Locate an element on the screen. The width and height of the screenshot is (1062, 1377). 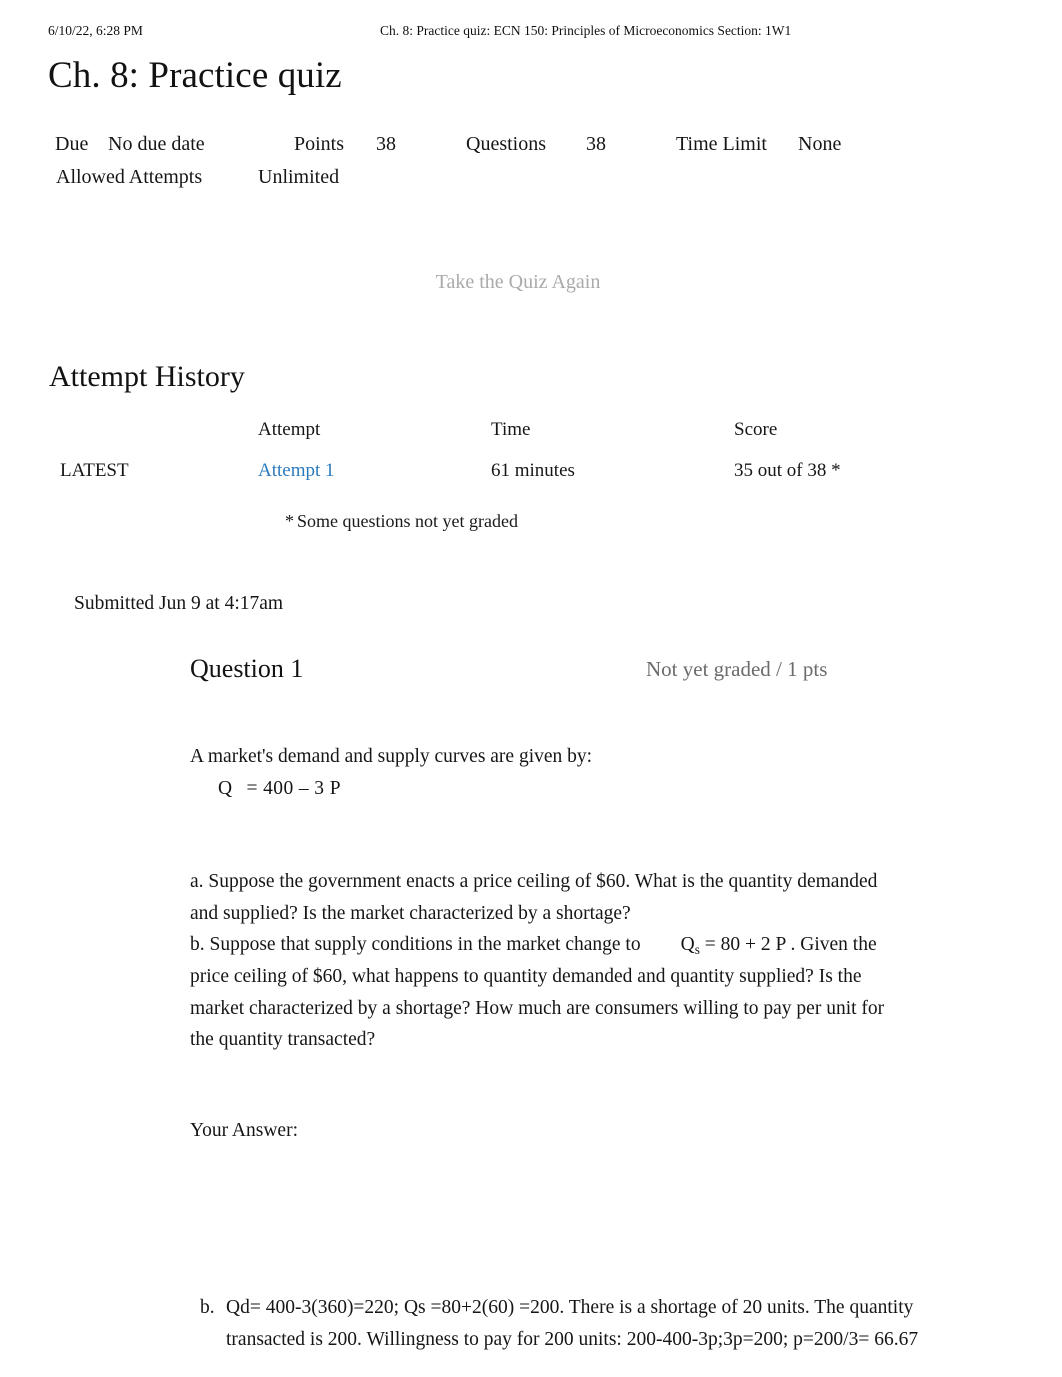
time-limit-value: None is located at coordinates (820, 144).